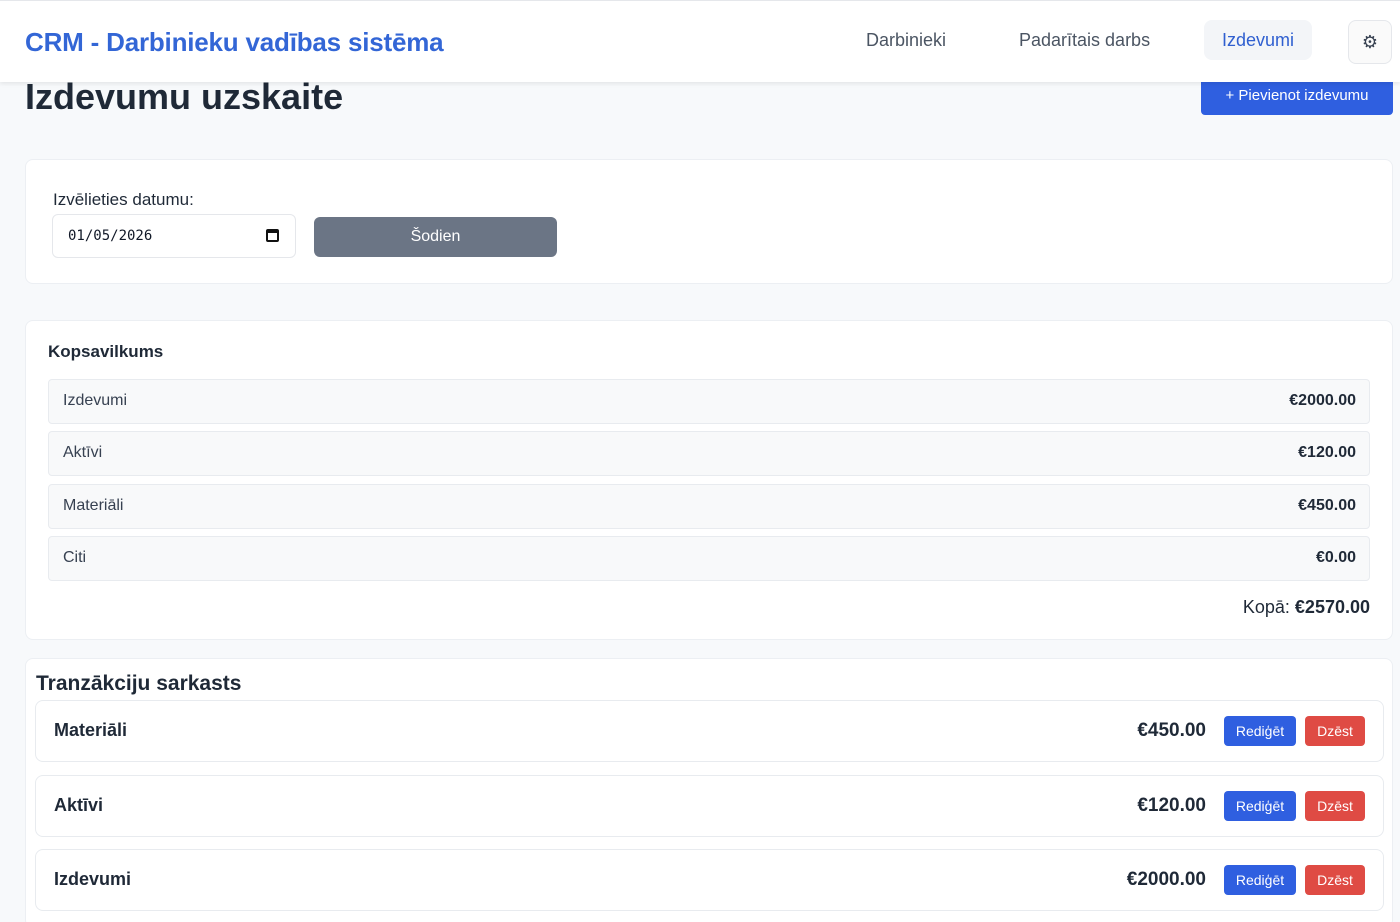 The width and height of the screenshot is (1400, 922). Describe the element at coordinates (1084, 40) in the screenshot. I see `nav-padaritais-darbs: Padarītais darbs` at that location.